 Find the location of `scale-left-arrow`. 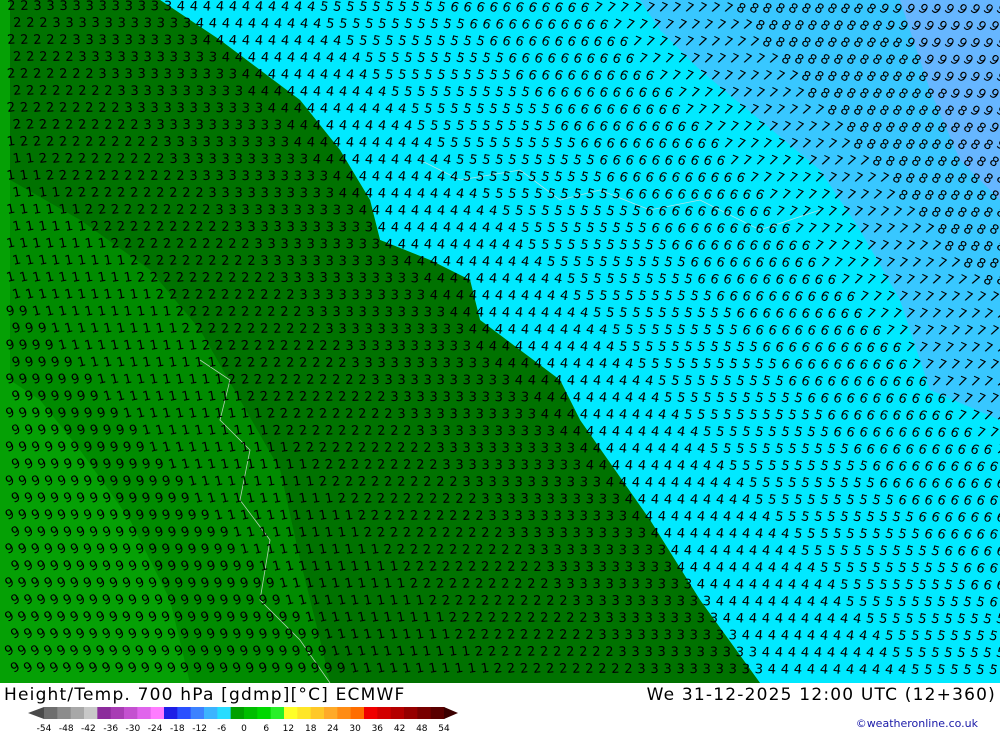

scale-left-arrow is located at coordinates (36, 713).